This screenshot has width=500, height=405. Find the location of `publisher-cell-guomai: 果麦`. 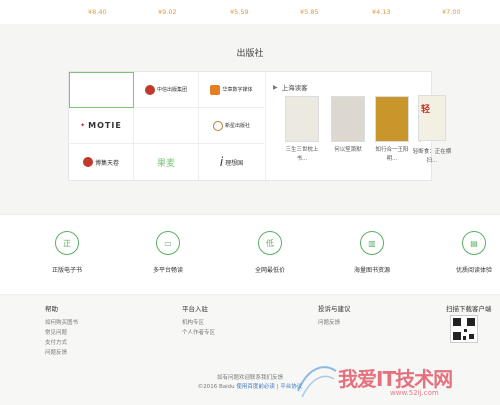

publisher-cell-guomai: 果麦 is located at coordinates (166, 162).